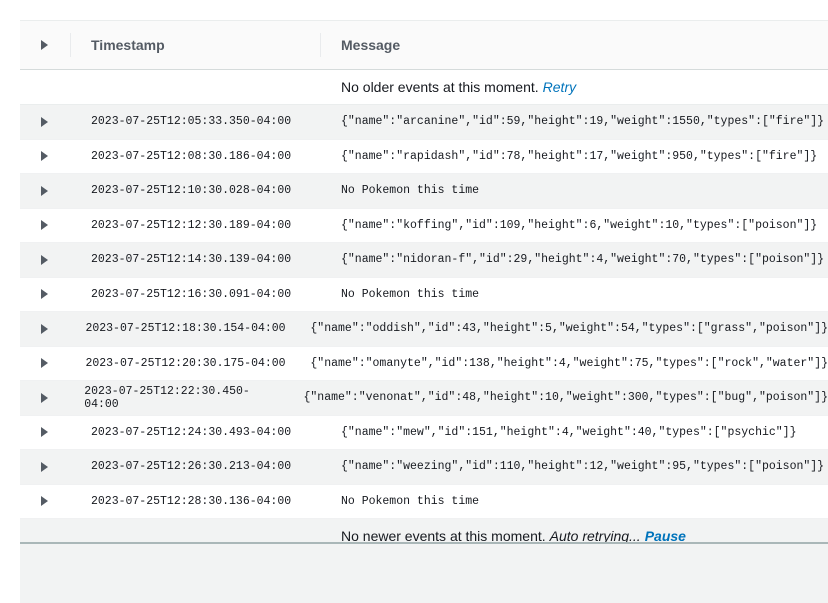 This screenshot has width=828, height=603. What do you see at coordinates (424, 573) in the screenshot?
I see `footer-area` at bounding box center [424, 573].